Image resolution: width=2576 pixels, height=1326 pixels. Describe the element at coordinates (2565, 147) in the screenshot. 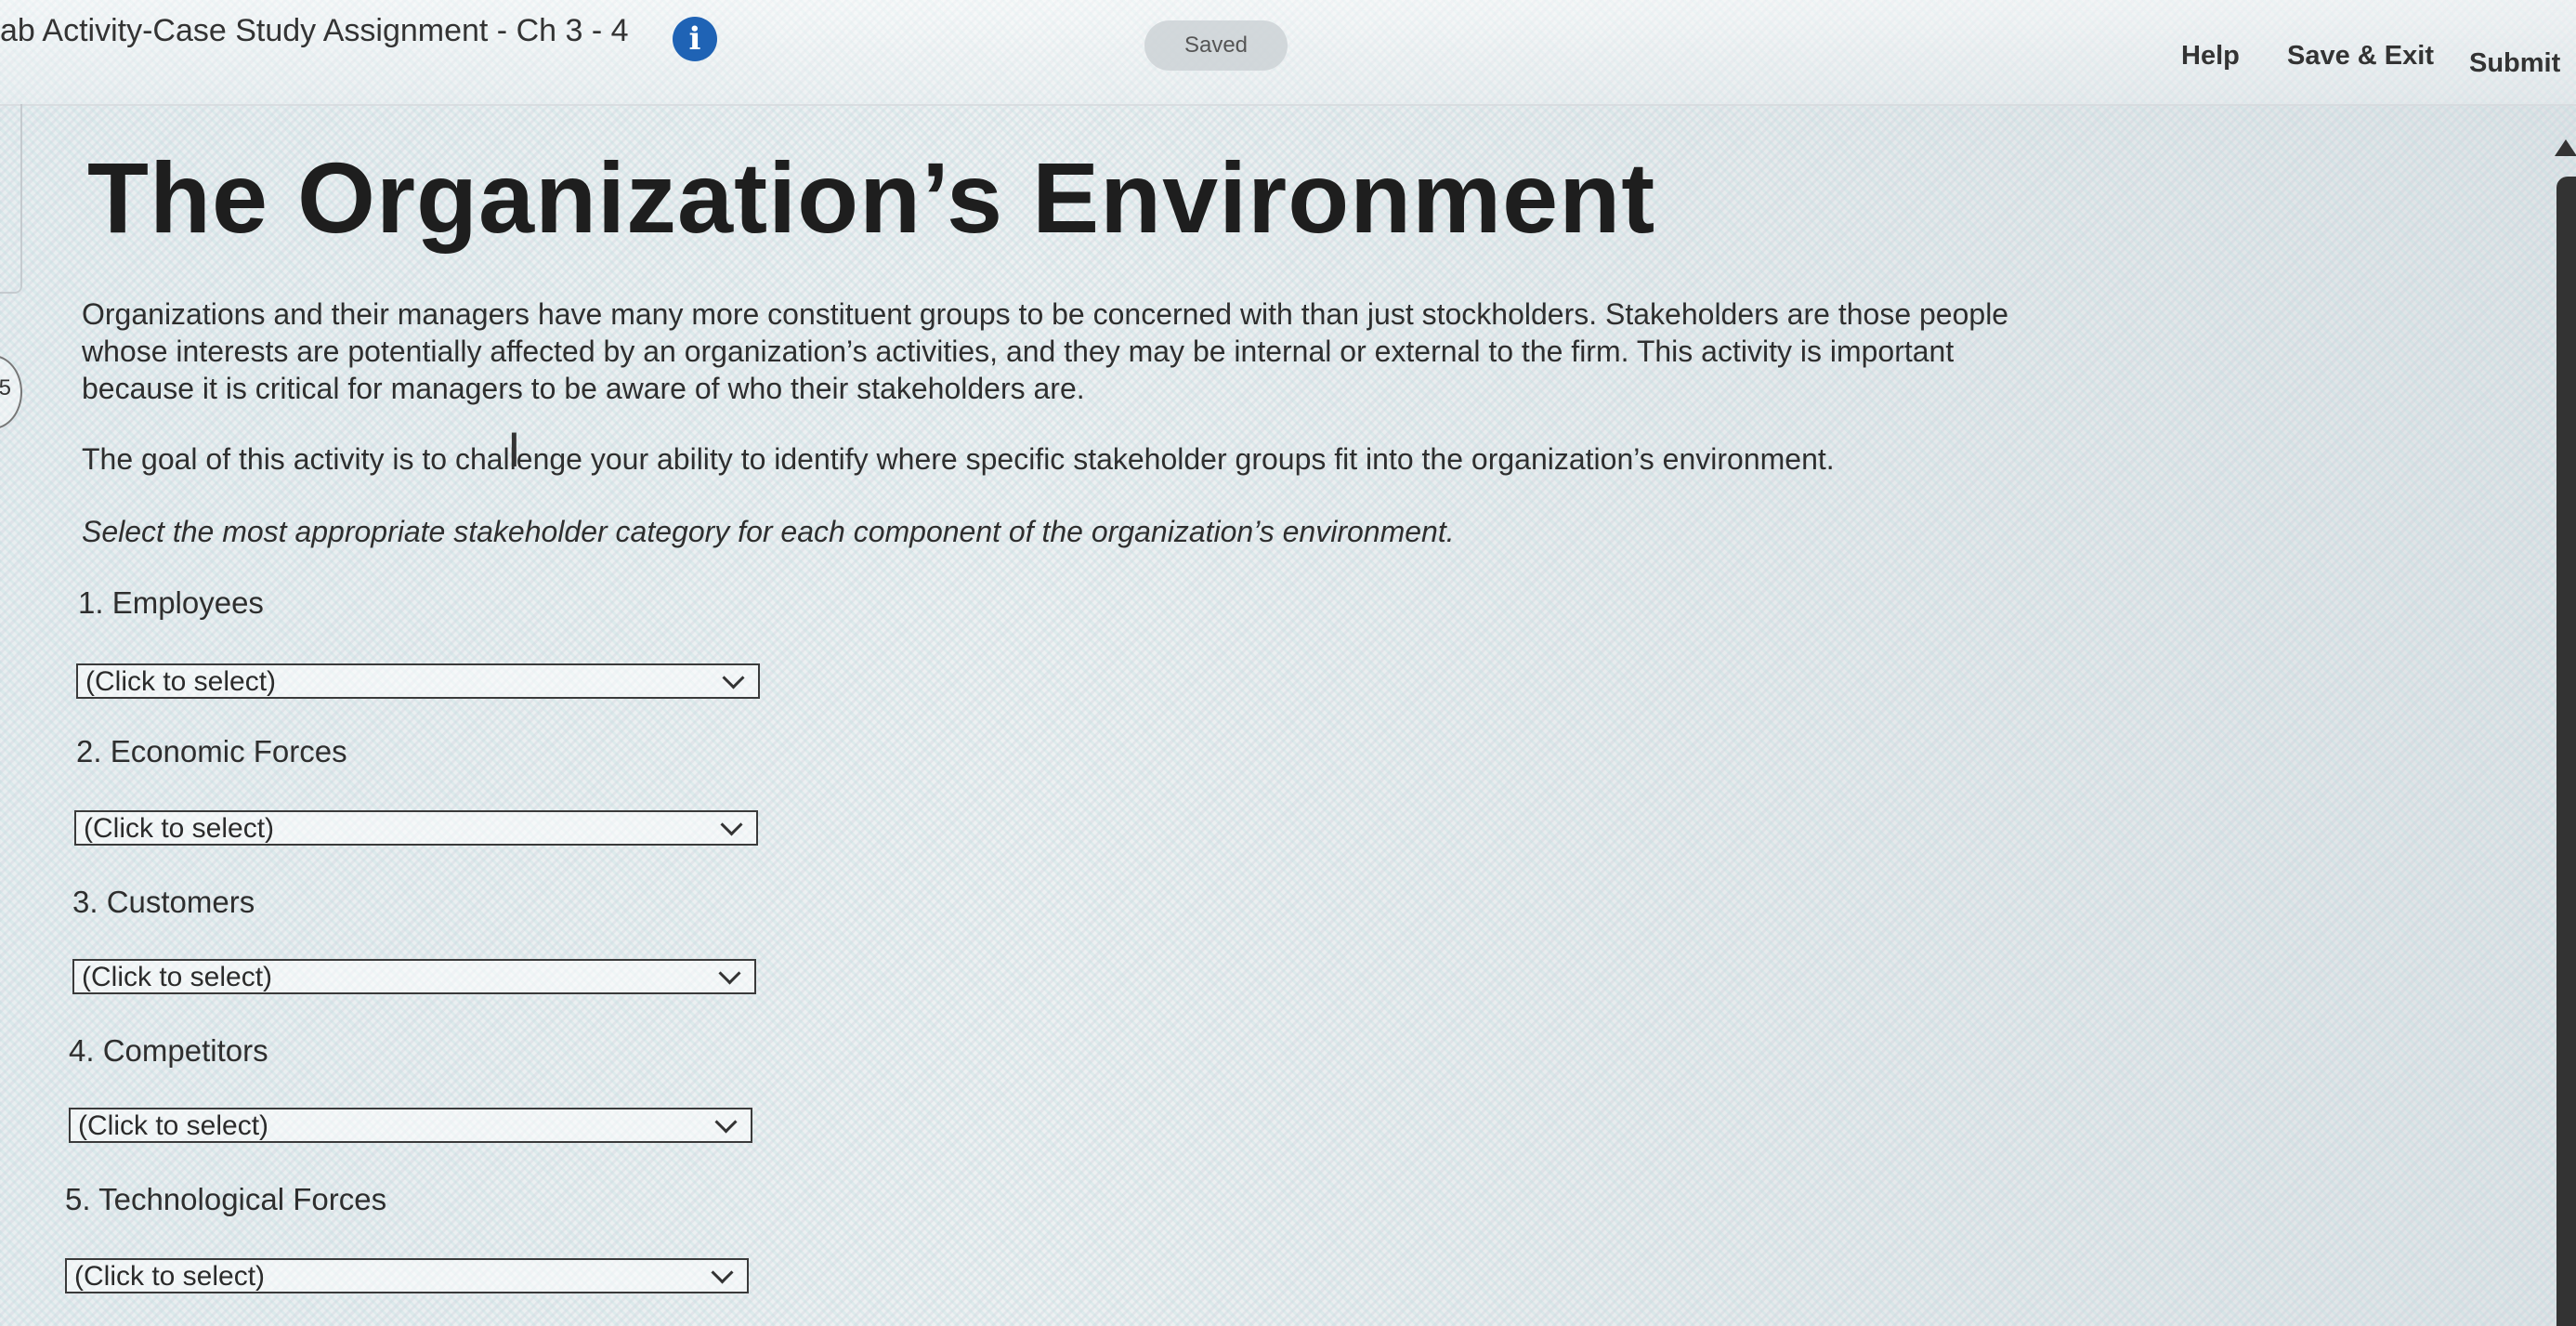

I see `scroll-up-arrow-icon` at that location.